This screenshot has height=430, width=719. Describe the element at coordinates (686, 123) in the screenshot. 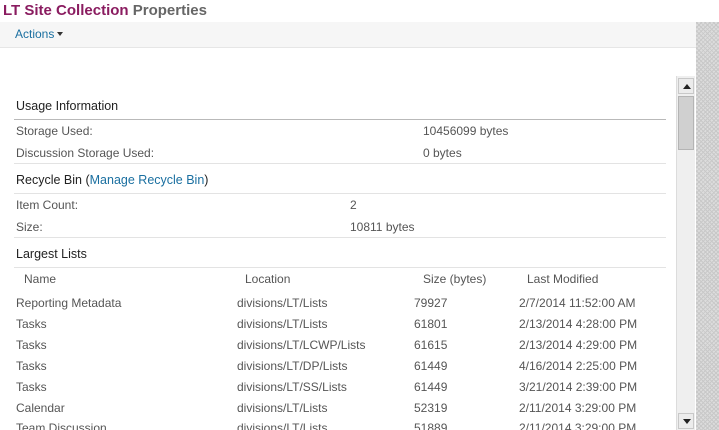

I see `scroll-thumb` at that location.